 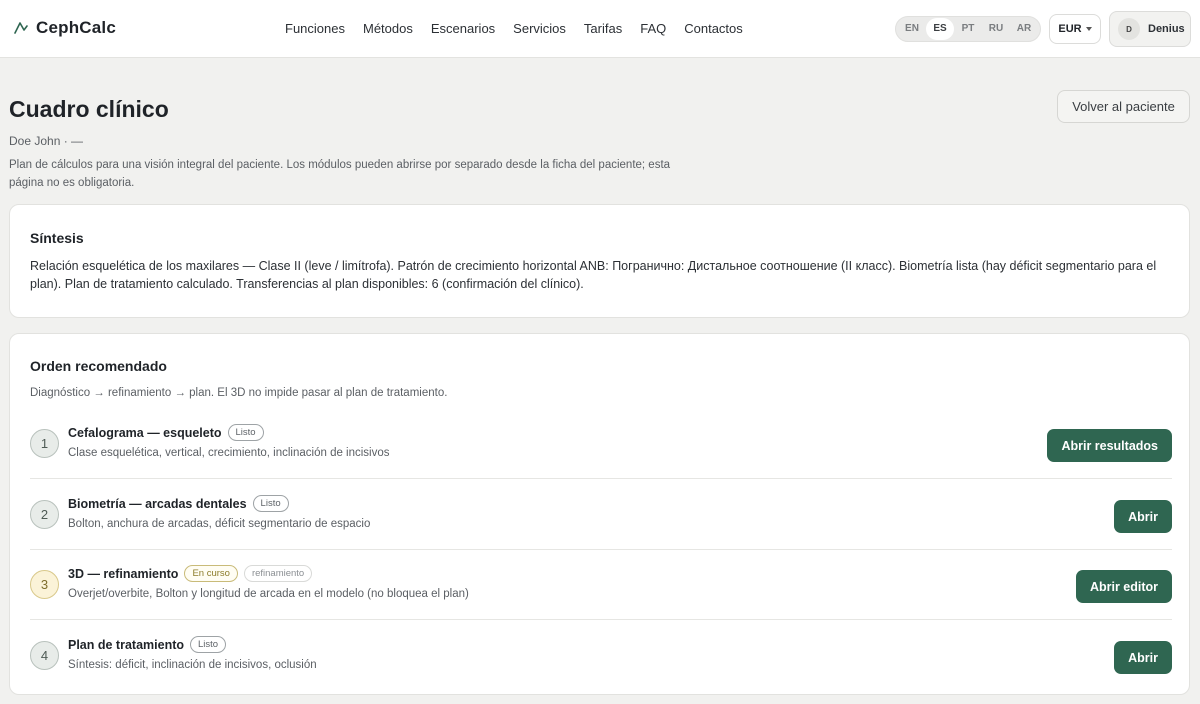 What do you see at coordinates (126, 644) in the screenshot?
I see `step-title: Plan de tratamiento` at bounding box center [126, 644].